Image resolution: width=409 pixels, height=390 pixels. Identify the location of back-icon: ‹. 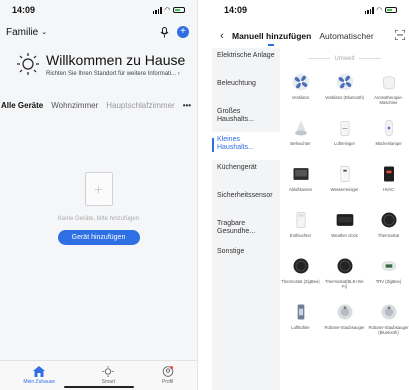
(222, 36).